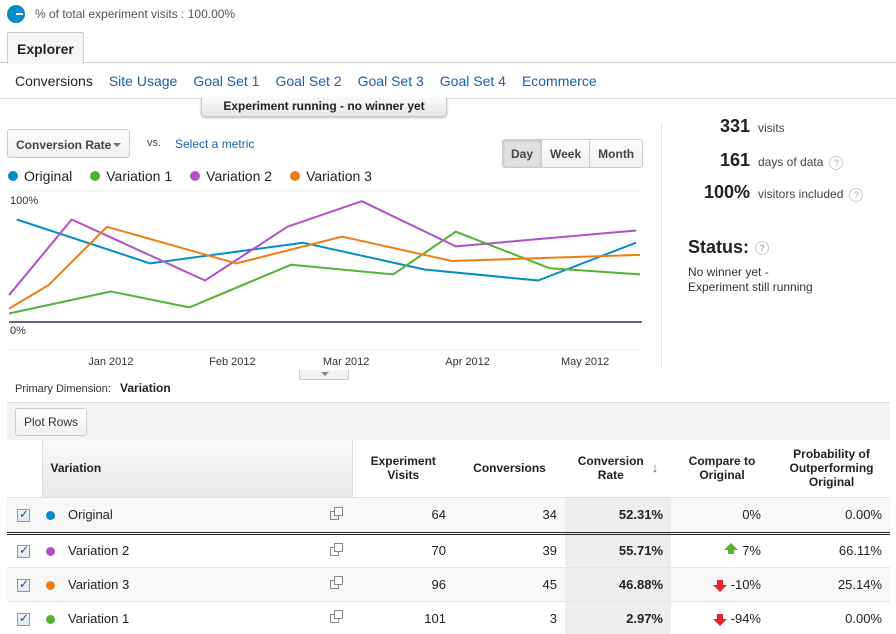 The image size is (896, 634). What do you see at coordinates (391, 81) in the screenshot?
I see `subnav-goal-set-3: Goal Set 3` at bounding box center [391, 81].